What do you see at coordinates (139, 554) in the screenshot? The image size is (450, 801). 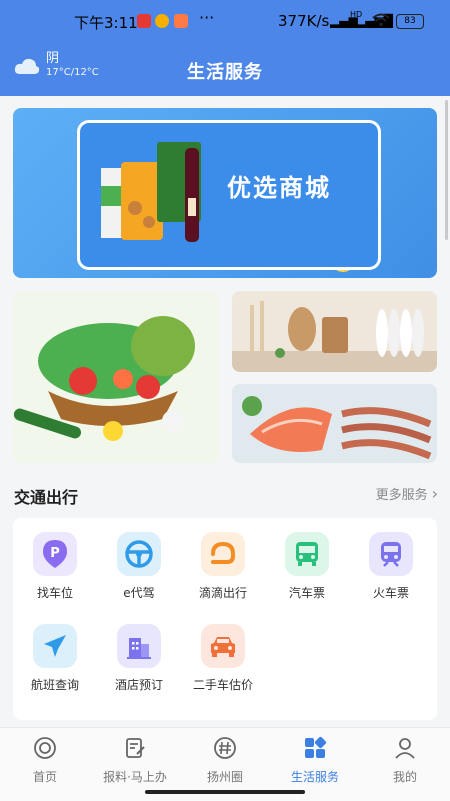 I see `steering-wheel-icon` at bounding box center [139, 554].